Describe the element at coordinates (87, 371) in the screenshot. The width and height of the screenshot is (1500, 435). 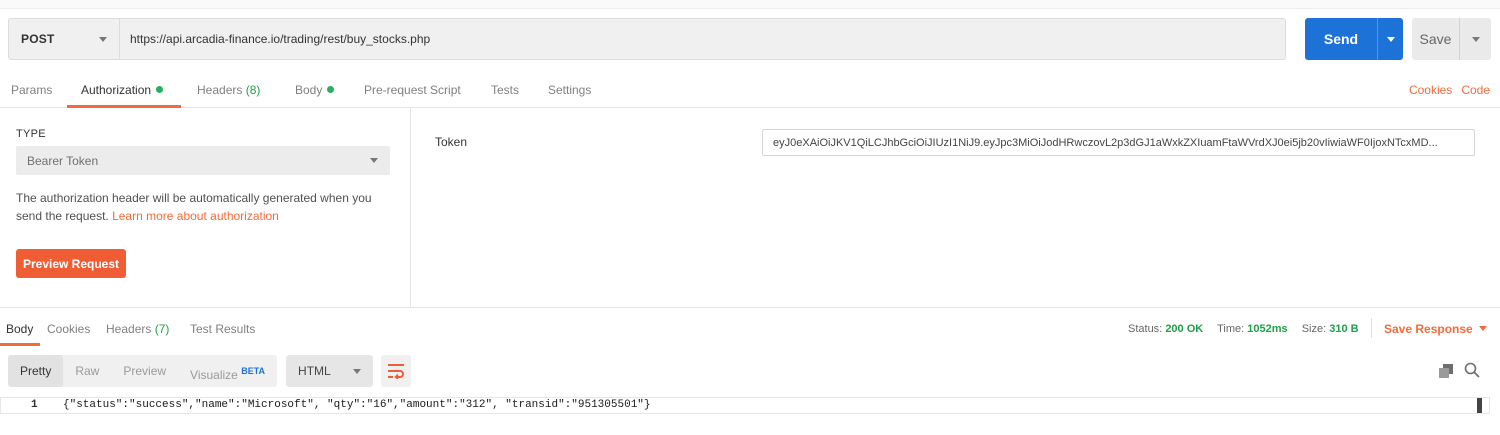
I see `format-raw: Raw` at that location.